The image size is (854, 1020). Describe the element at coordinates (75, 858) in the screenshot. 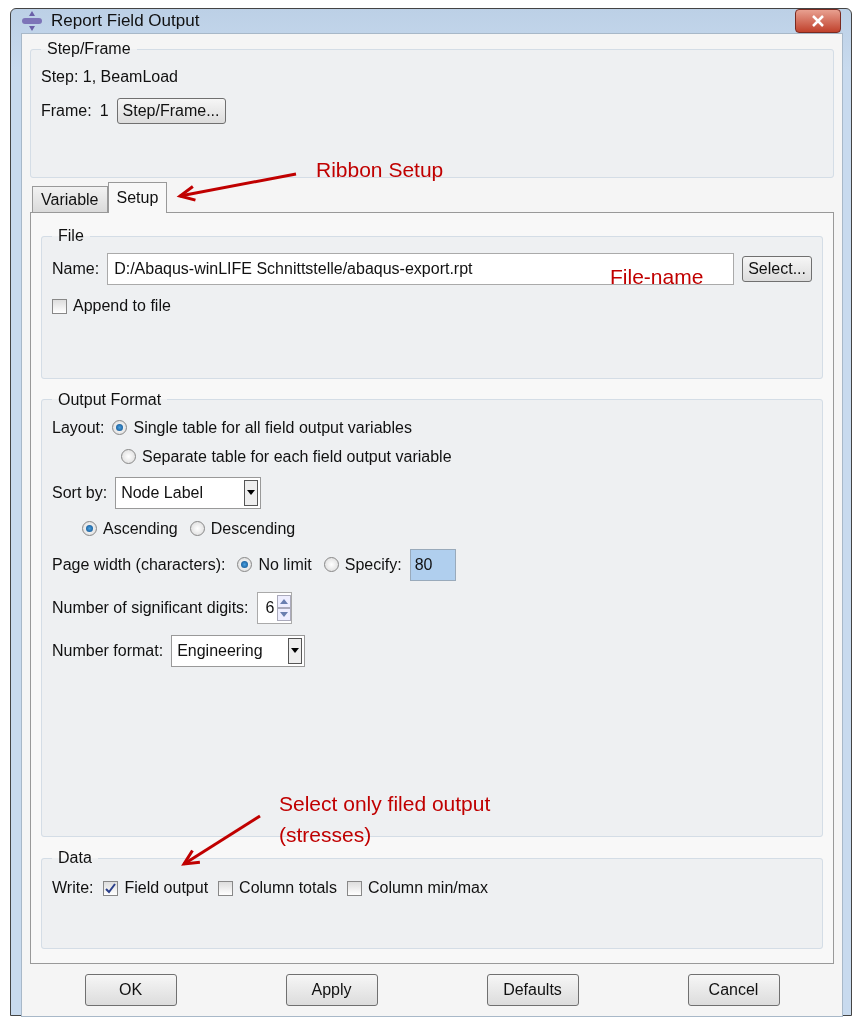

I see `group-title: Data` at that location.